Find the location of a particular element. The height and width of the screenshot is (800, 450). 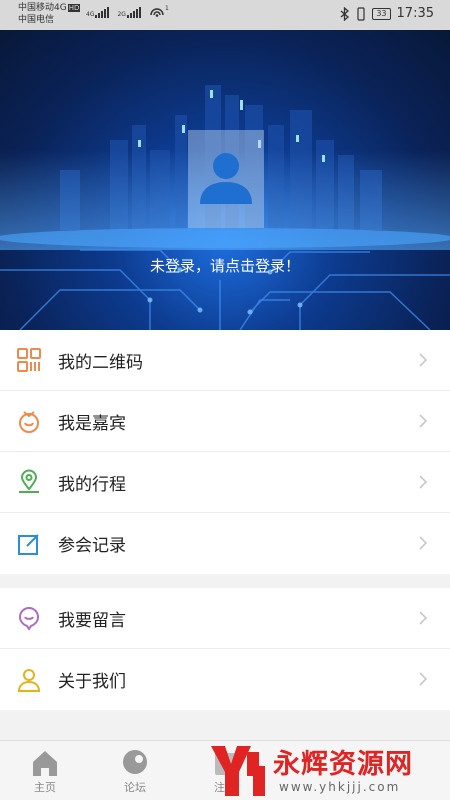

network-indicators: 4G 2G 1 is located at coordinates (127, 12).